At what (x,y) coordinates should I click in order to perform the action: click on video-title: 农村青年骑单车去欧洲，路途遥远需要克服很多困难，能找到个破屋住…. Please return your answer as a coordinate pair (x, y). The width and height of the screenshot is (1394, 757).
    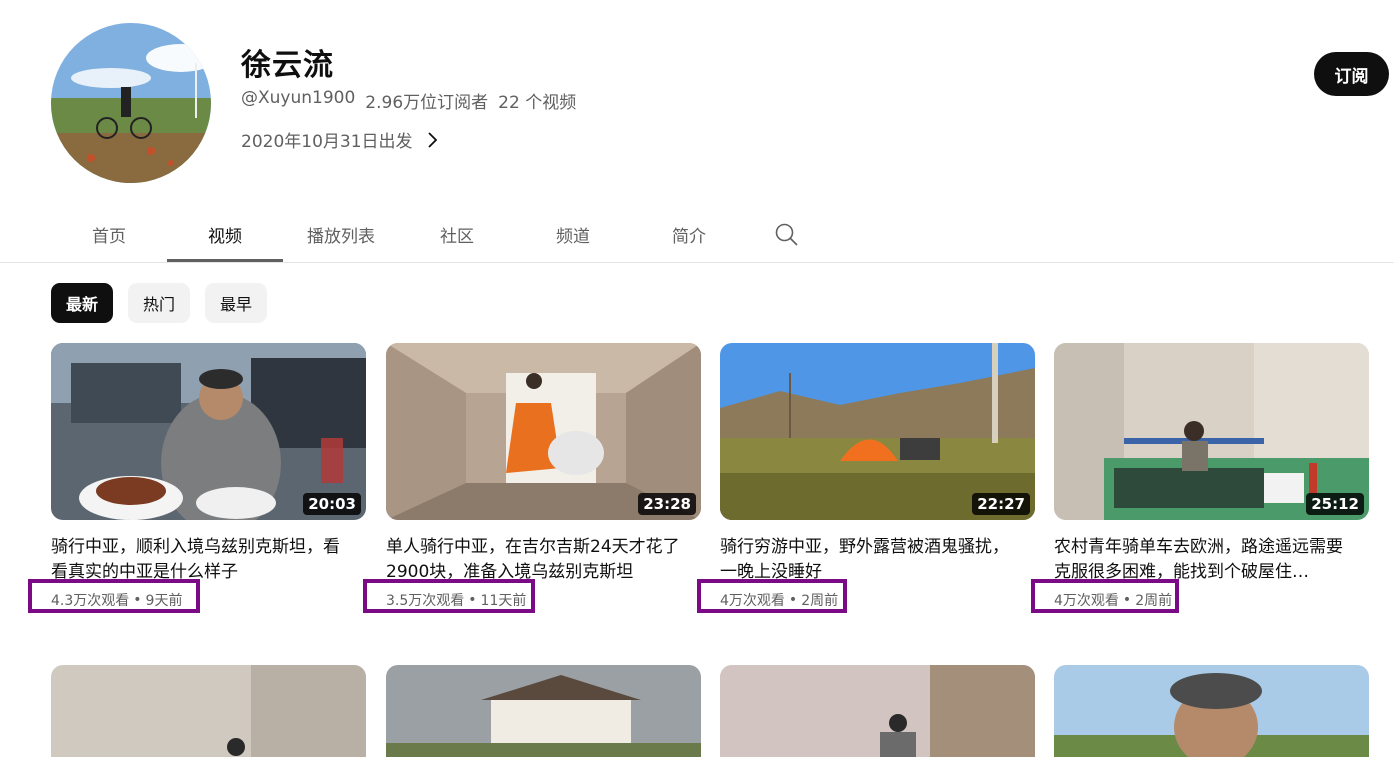
    Looking at the image, I should click on (1204, 560).